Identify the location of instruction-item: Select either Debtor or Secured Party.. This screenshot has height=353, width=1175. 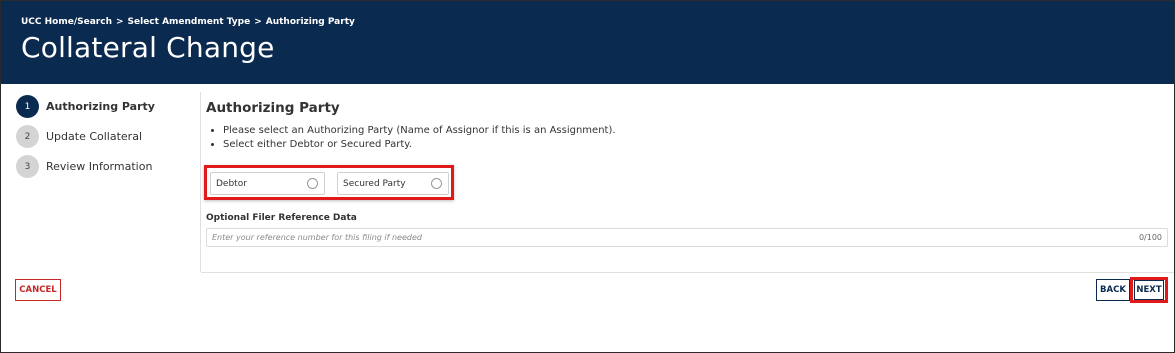
(419, 145).